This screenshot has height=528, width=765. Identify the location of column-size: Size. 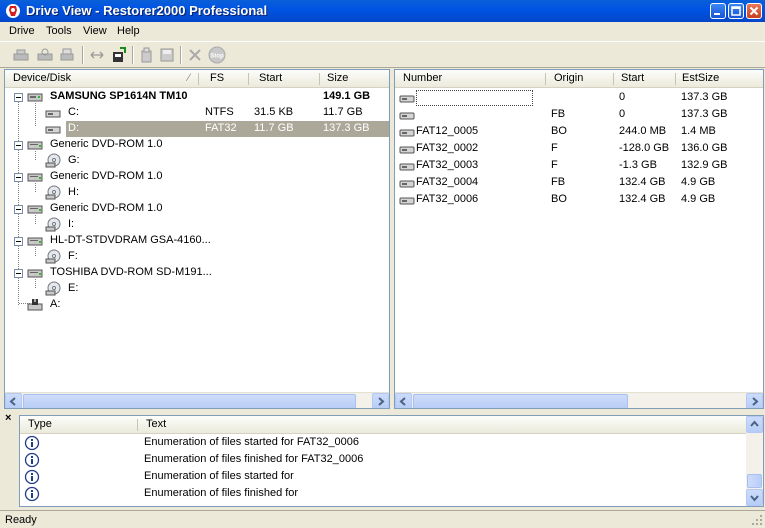
(337, 78).